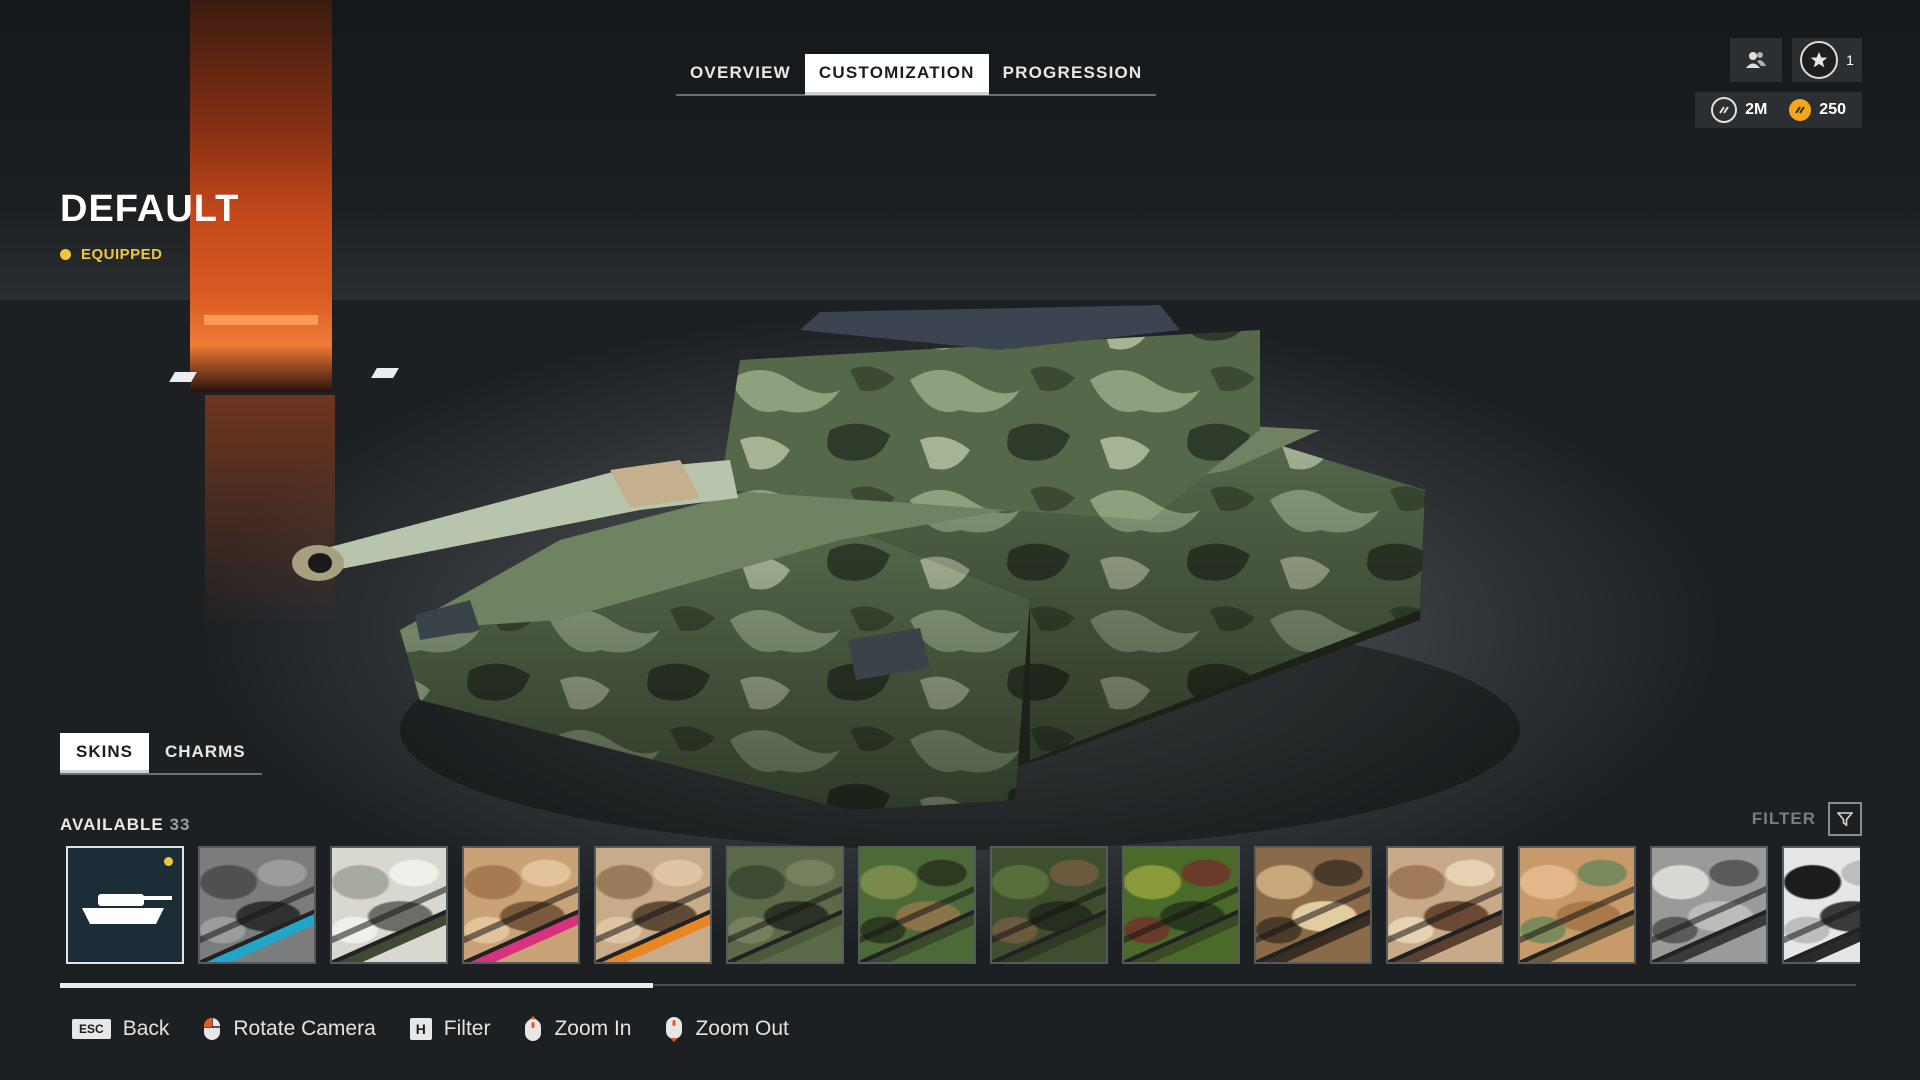 This screenshot has width=1920, height=1080. What do you see at coordinates (1819, 60) in the screenshot?
I see `rank-star-icon` at bounding box center [1819, 60].